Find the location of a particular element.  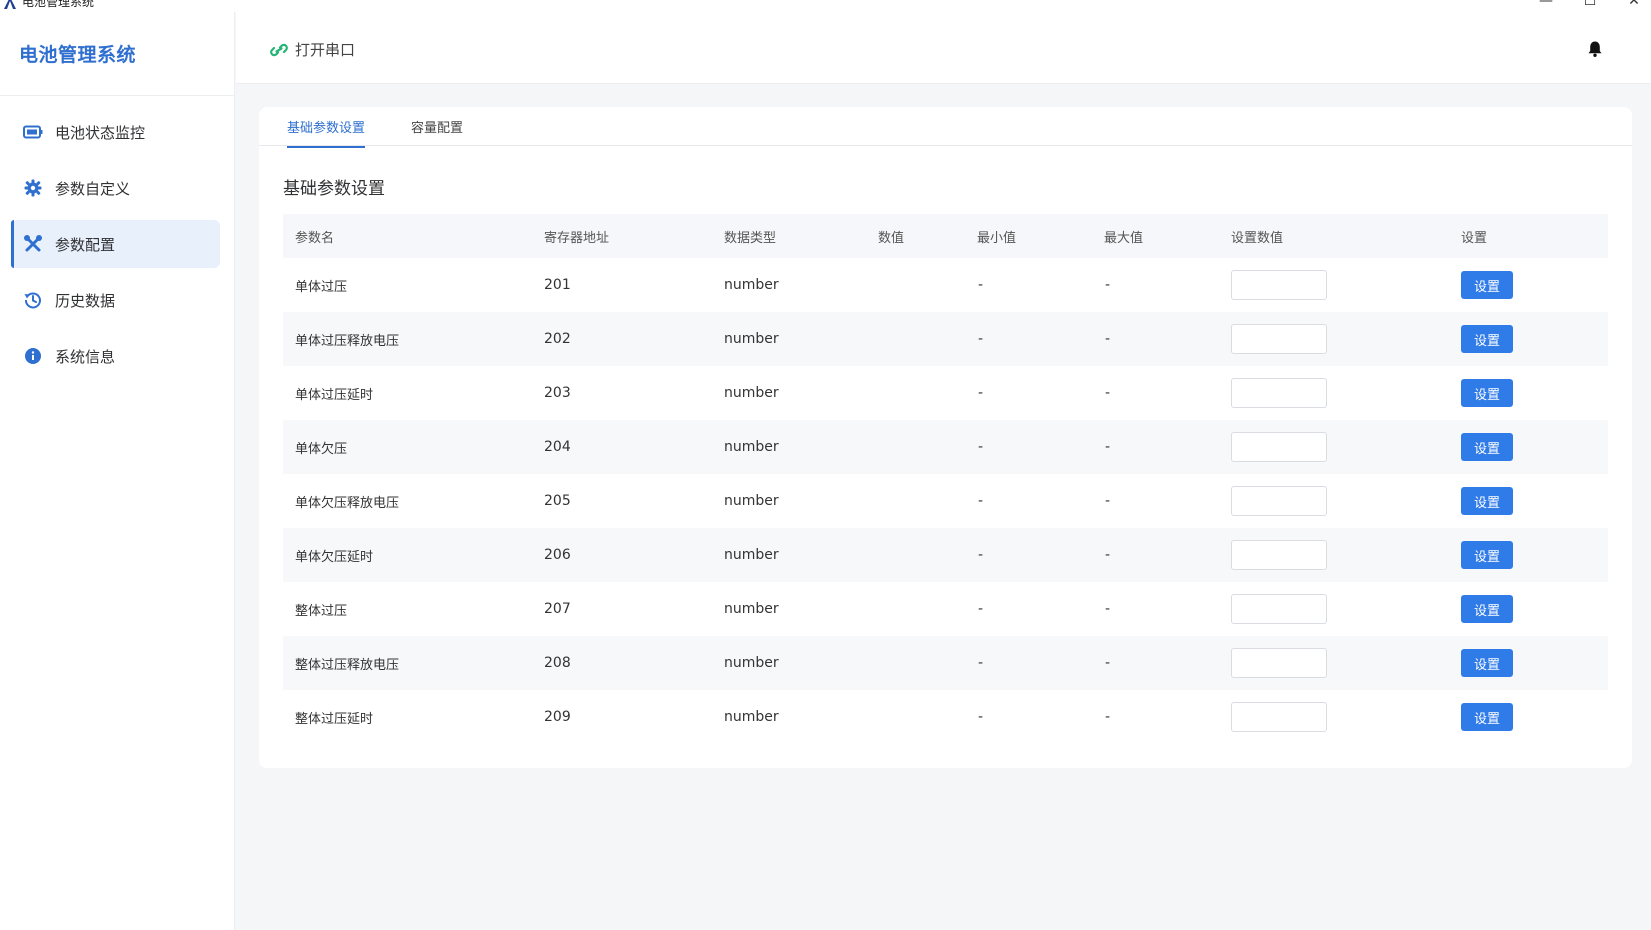

table-row: 单体欠压 204 number - - 设置 is located at coordinates (945, 447).